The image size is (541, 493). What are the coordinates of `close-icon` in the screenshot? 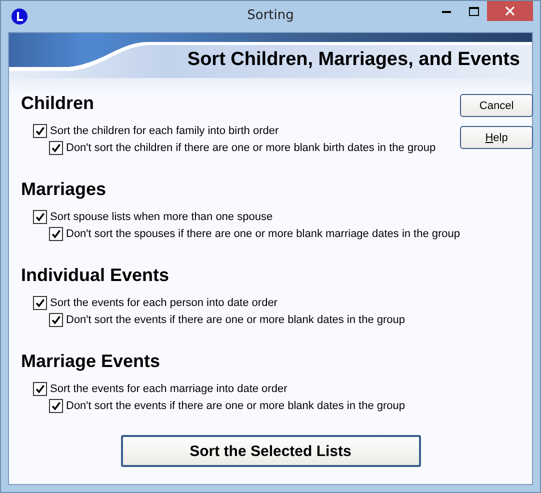 It's located at (510, 11).